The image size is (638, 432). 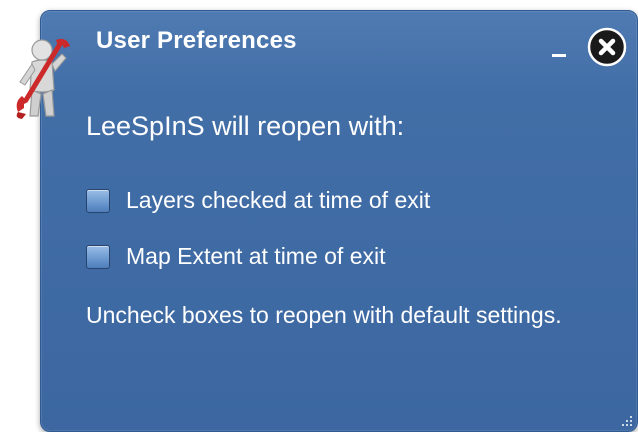 I want to click on layers-checked-label: Layers checked at time of exit, so click(x=278, y=200).